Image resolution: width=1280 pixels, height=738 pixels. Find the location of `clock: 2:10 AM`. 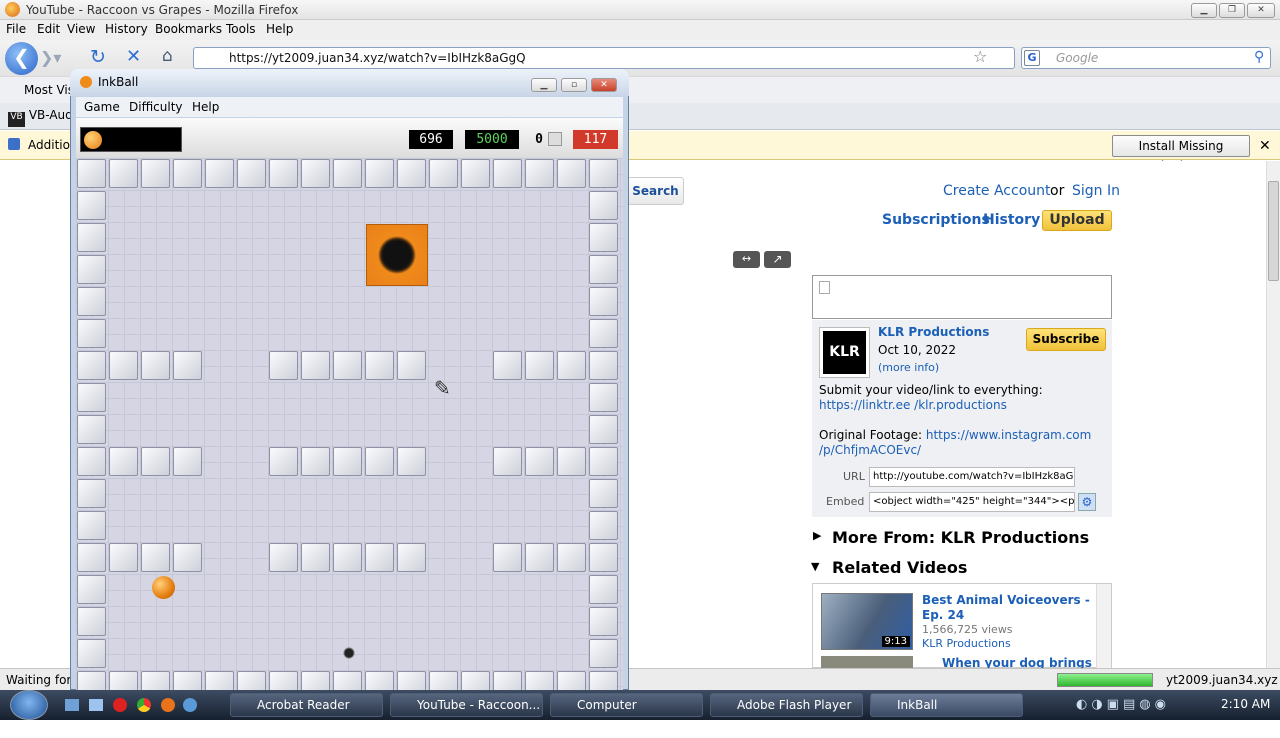

clock: 2:10 AM is located at coordinates (1245, 704).